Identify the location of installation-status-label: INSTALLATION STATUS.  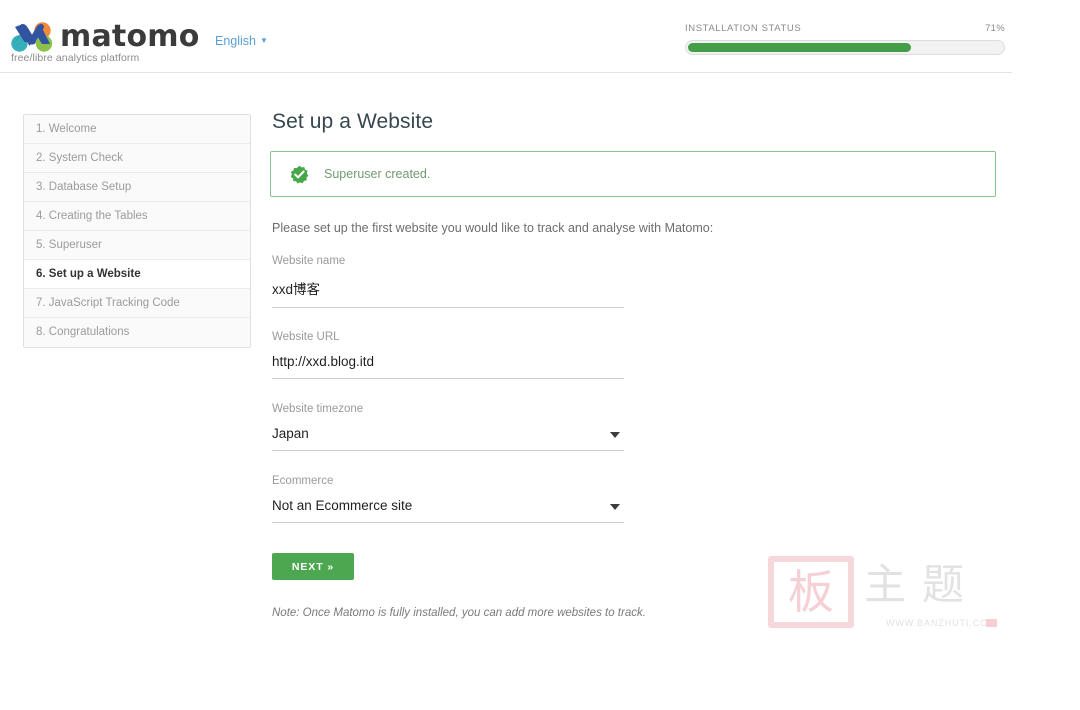
(743, 28).